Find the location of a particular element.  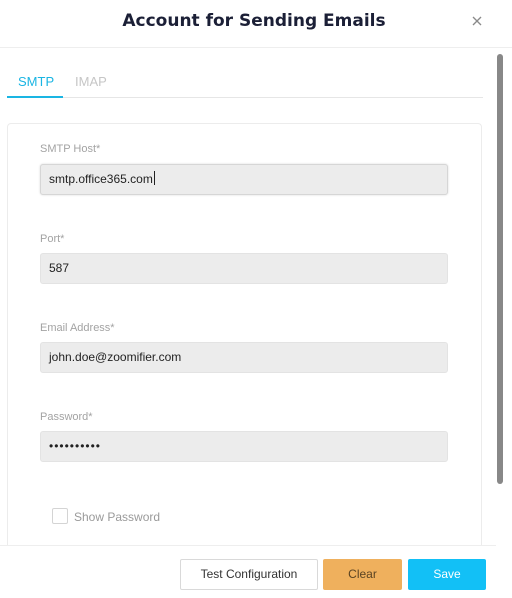

clear-button: Clear is located at coordinates (362, 574).